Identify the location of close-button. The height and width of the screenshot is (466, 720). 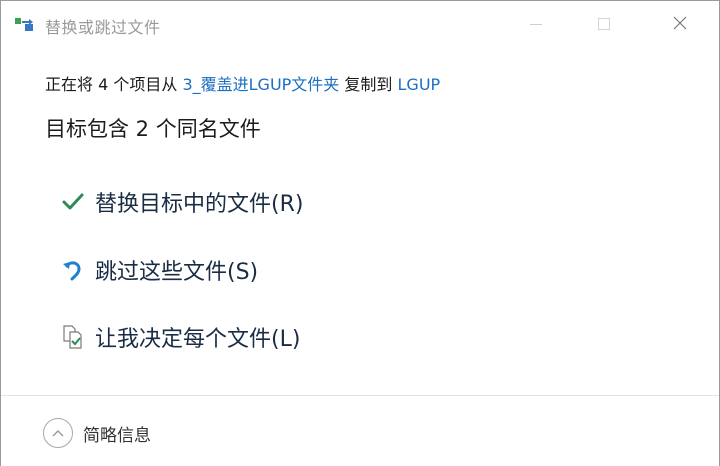
(680, 24).